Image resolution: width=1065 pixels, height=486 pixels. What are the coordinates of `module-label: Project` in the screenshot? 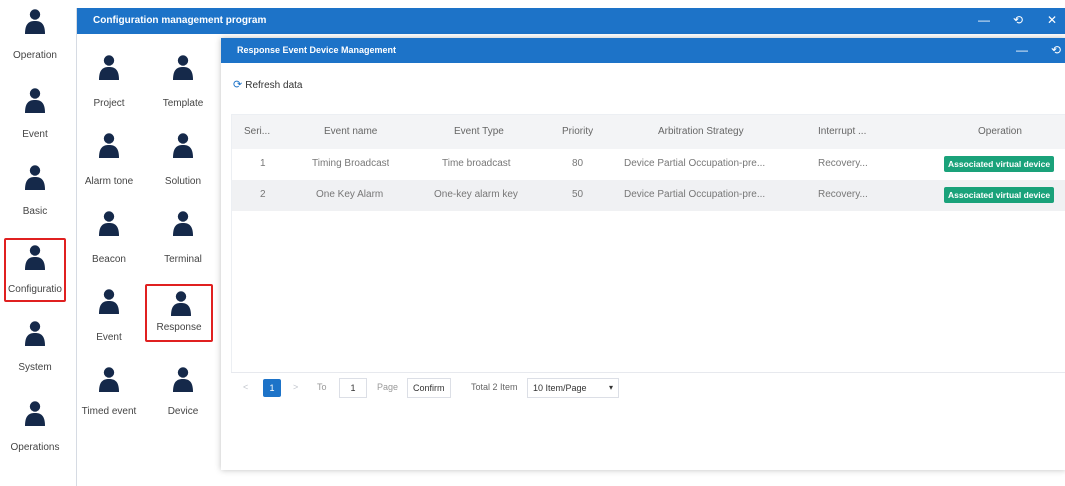 It's located at (109, 103).